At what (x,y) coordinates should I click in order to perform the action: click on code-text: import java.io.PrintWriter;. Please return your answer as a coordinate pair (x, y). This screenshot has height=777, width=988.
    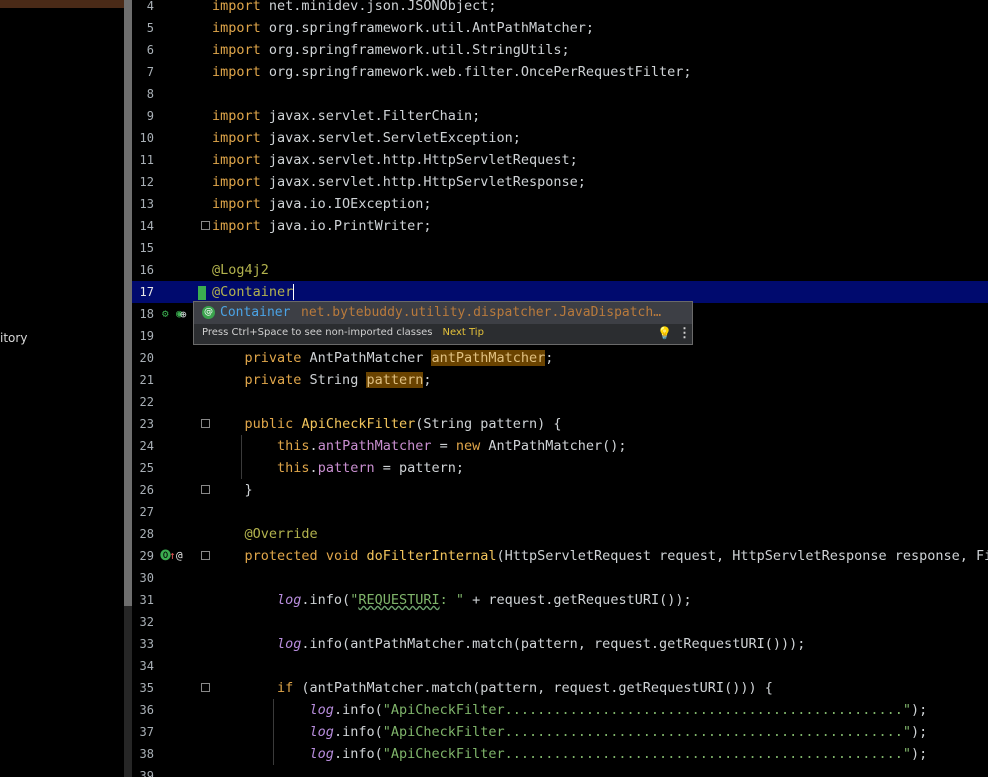
    Looking at the image, I should click on (321, 226).